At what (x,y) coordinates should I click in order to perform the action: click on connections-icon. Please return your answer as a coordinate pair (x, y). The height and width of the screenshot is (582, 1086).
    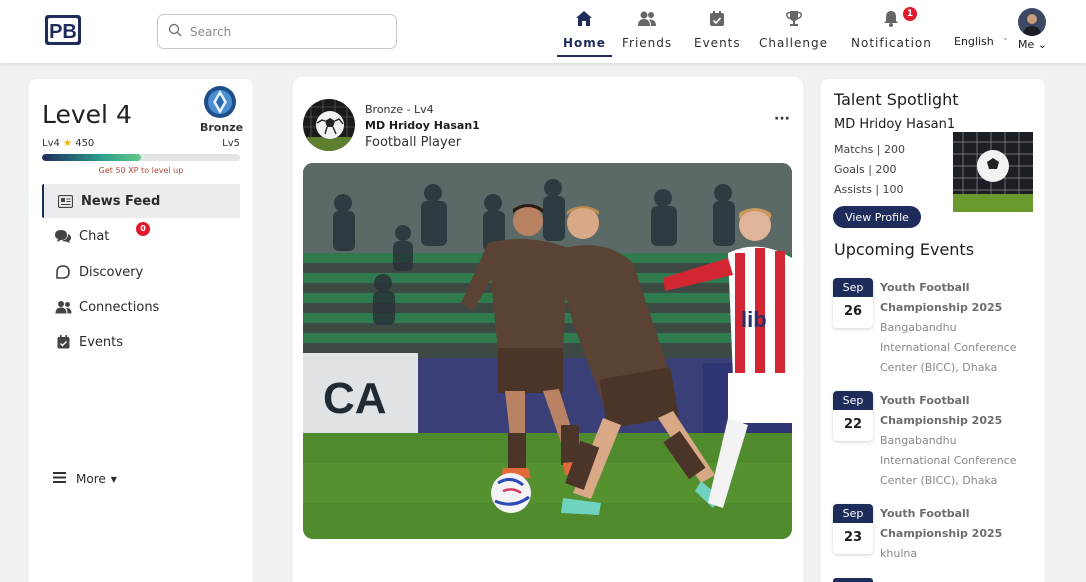
    Looking at the image, I should click on (63, 307).